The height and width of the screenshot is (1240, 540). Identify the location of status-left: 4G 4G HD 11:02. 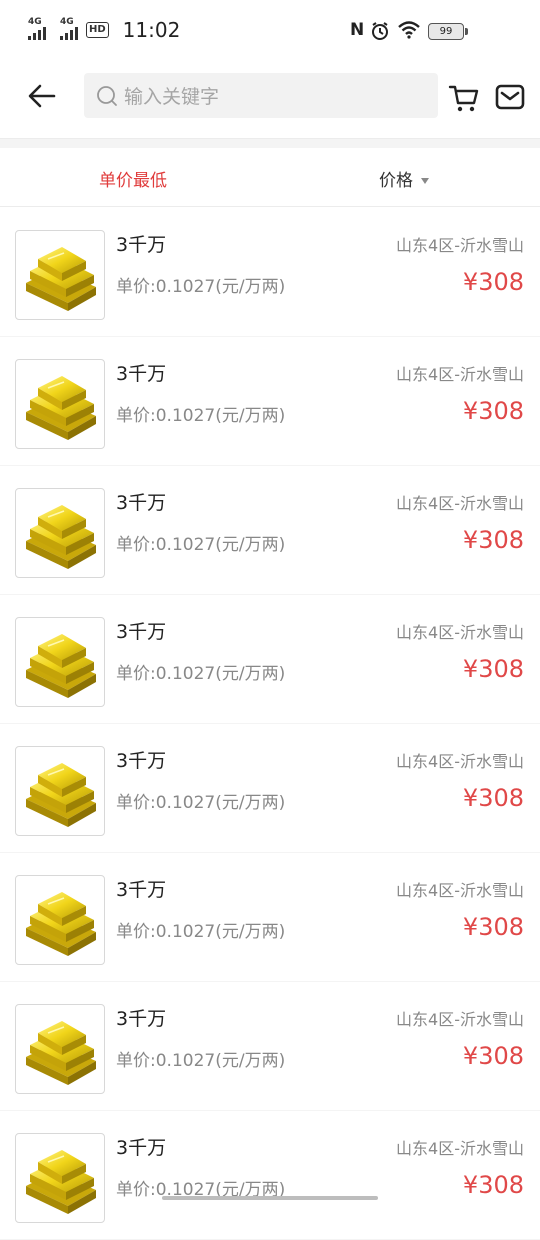
(104, 30).